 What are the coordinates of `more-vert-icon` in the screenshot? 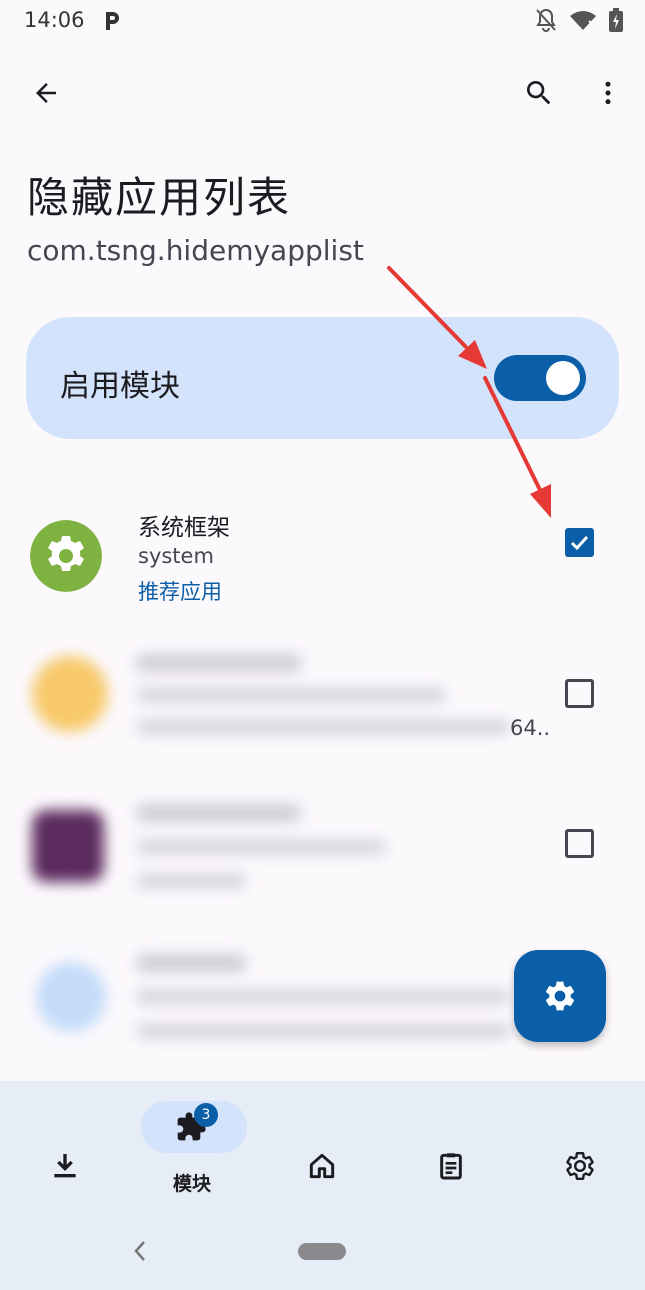 It's located at (608, 93).